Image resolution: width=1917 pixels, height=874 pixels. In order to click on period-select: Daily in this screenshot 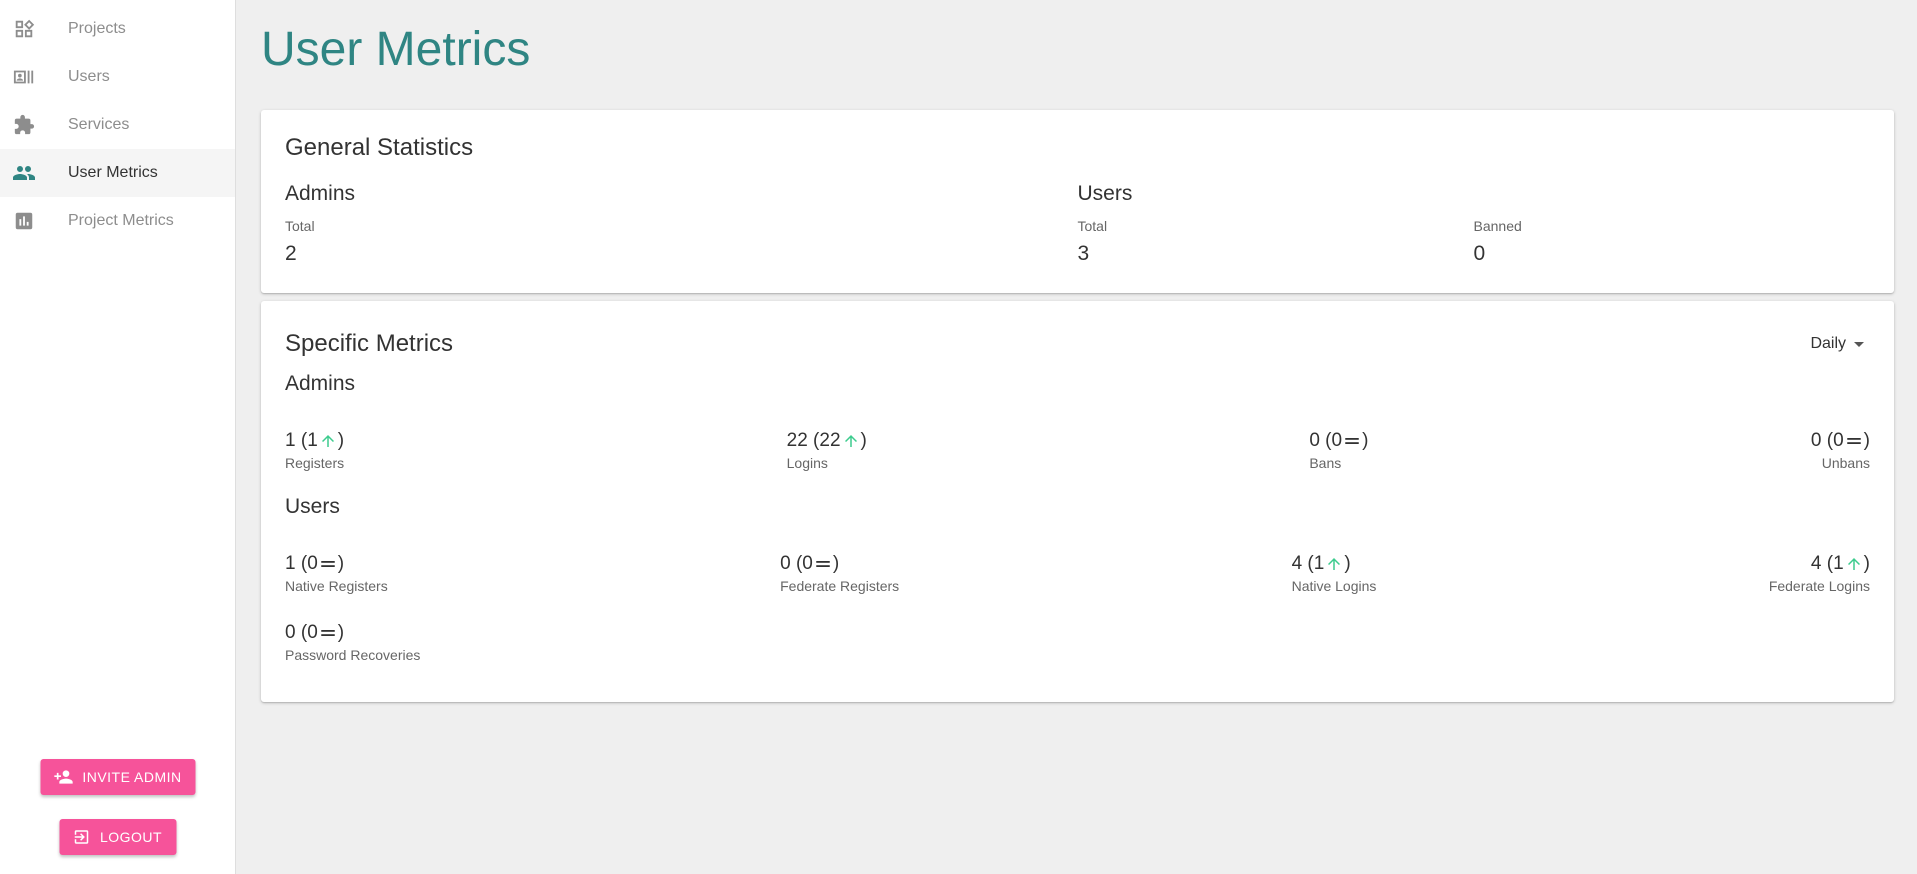, I will do `click(1837, 344)`.